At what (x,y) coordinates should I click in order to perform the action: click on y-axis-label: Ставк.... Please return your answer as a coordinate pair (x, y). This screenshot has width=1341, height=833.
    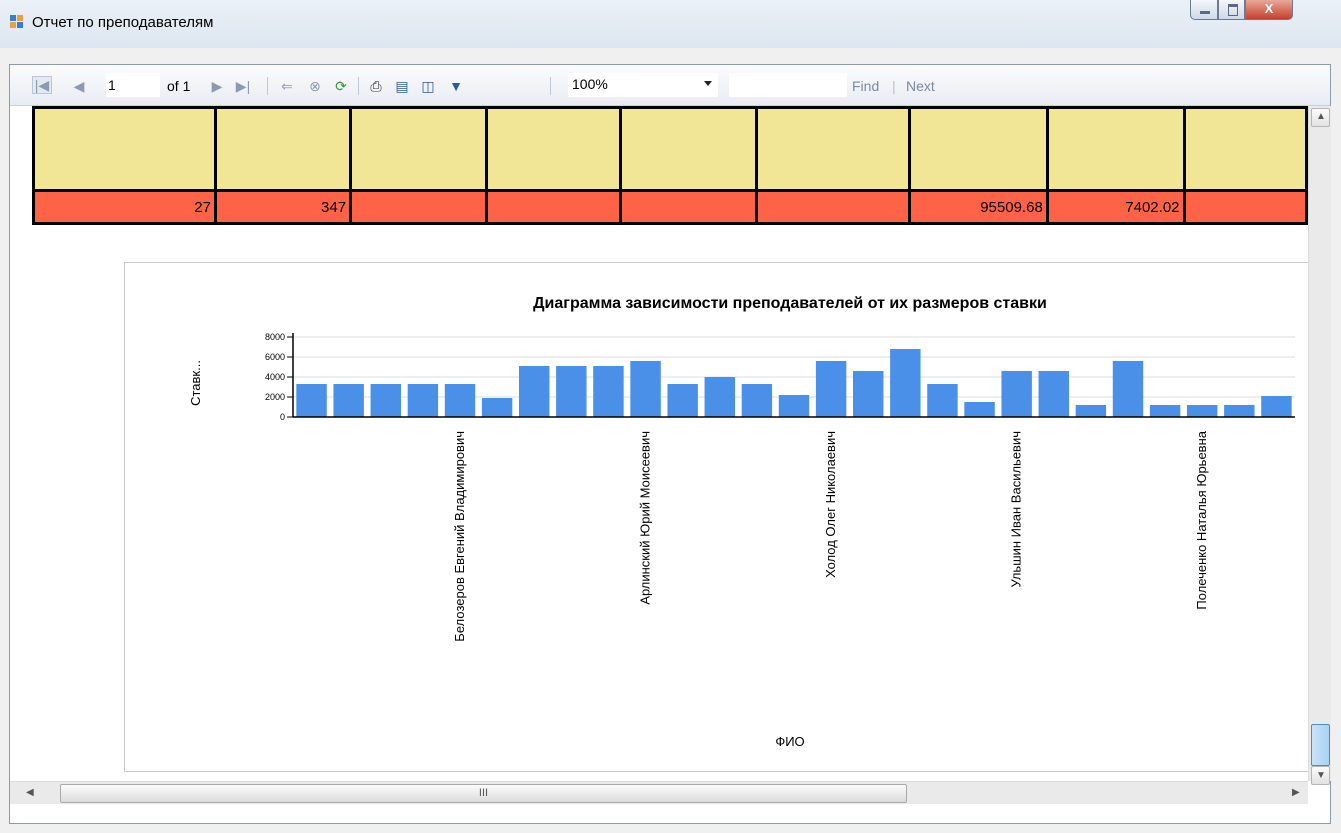
    Looking at the image, I should click on (195, 383).